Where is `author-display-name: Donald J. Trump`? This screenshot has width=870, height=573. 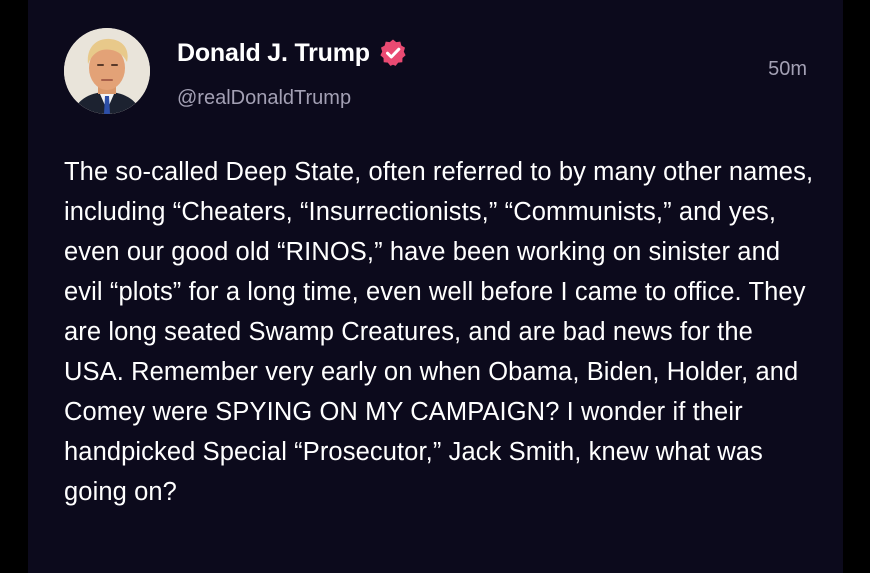
author-display-name: Donald J. Trump is located at coordinates (273, 53).